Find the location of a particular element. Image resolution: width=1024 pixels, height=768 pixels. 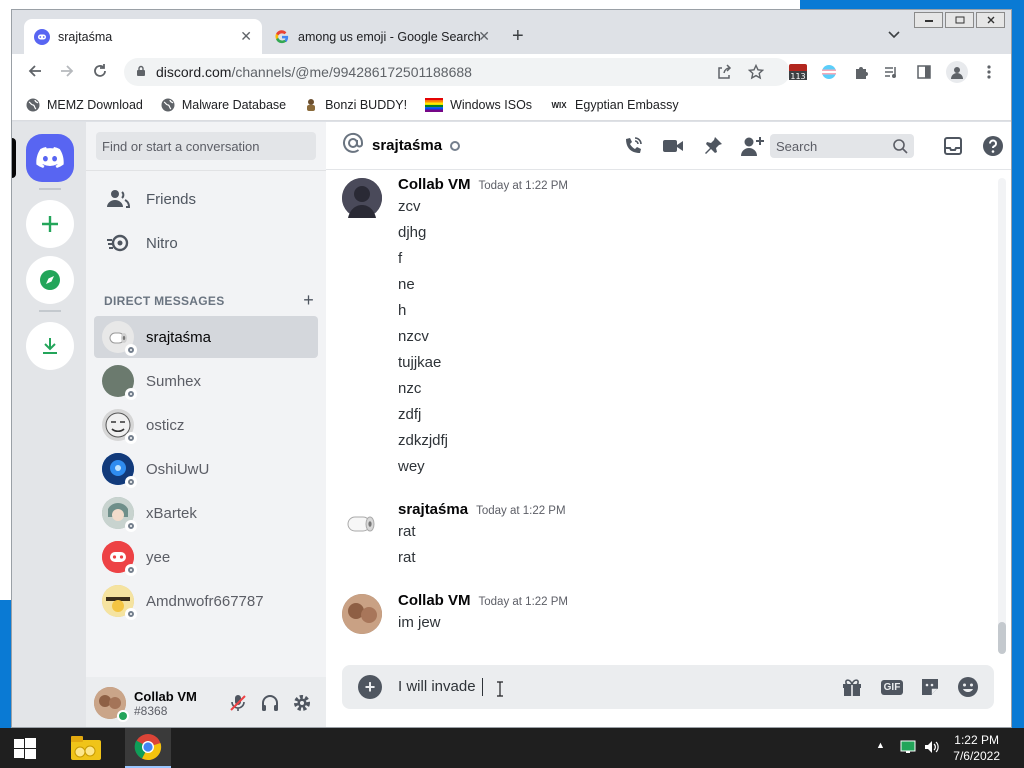

create-dm-button: + is located at coordinates (308, 300).